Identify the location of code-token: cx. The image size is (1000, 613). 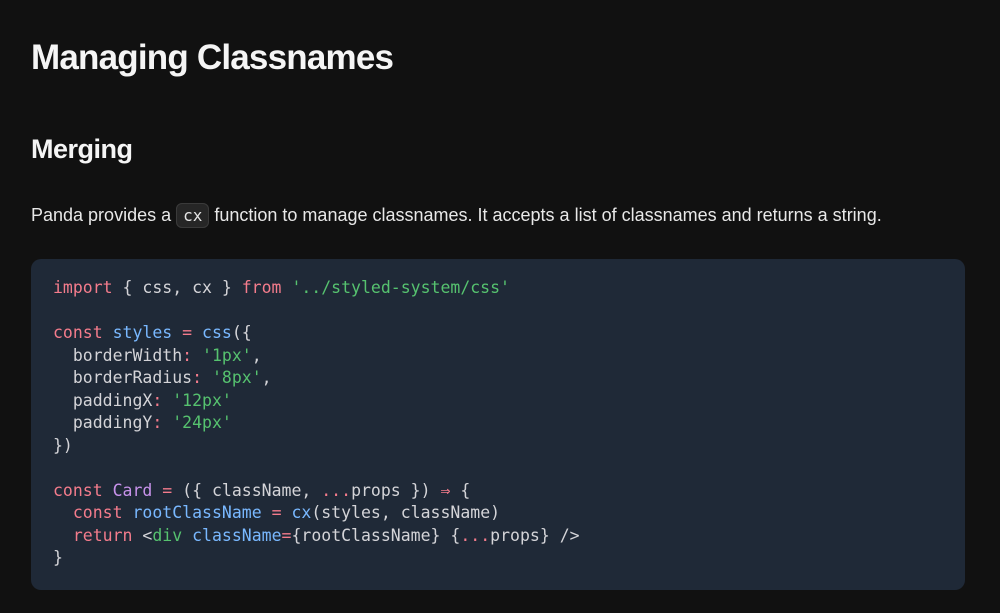
(301, 512).